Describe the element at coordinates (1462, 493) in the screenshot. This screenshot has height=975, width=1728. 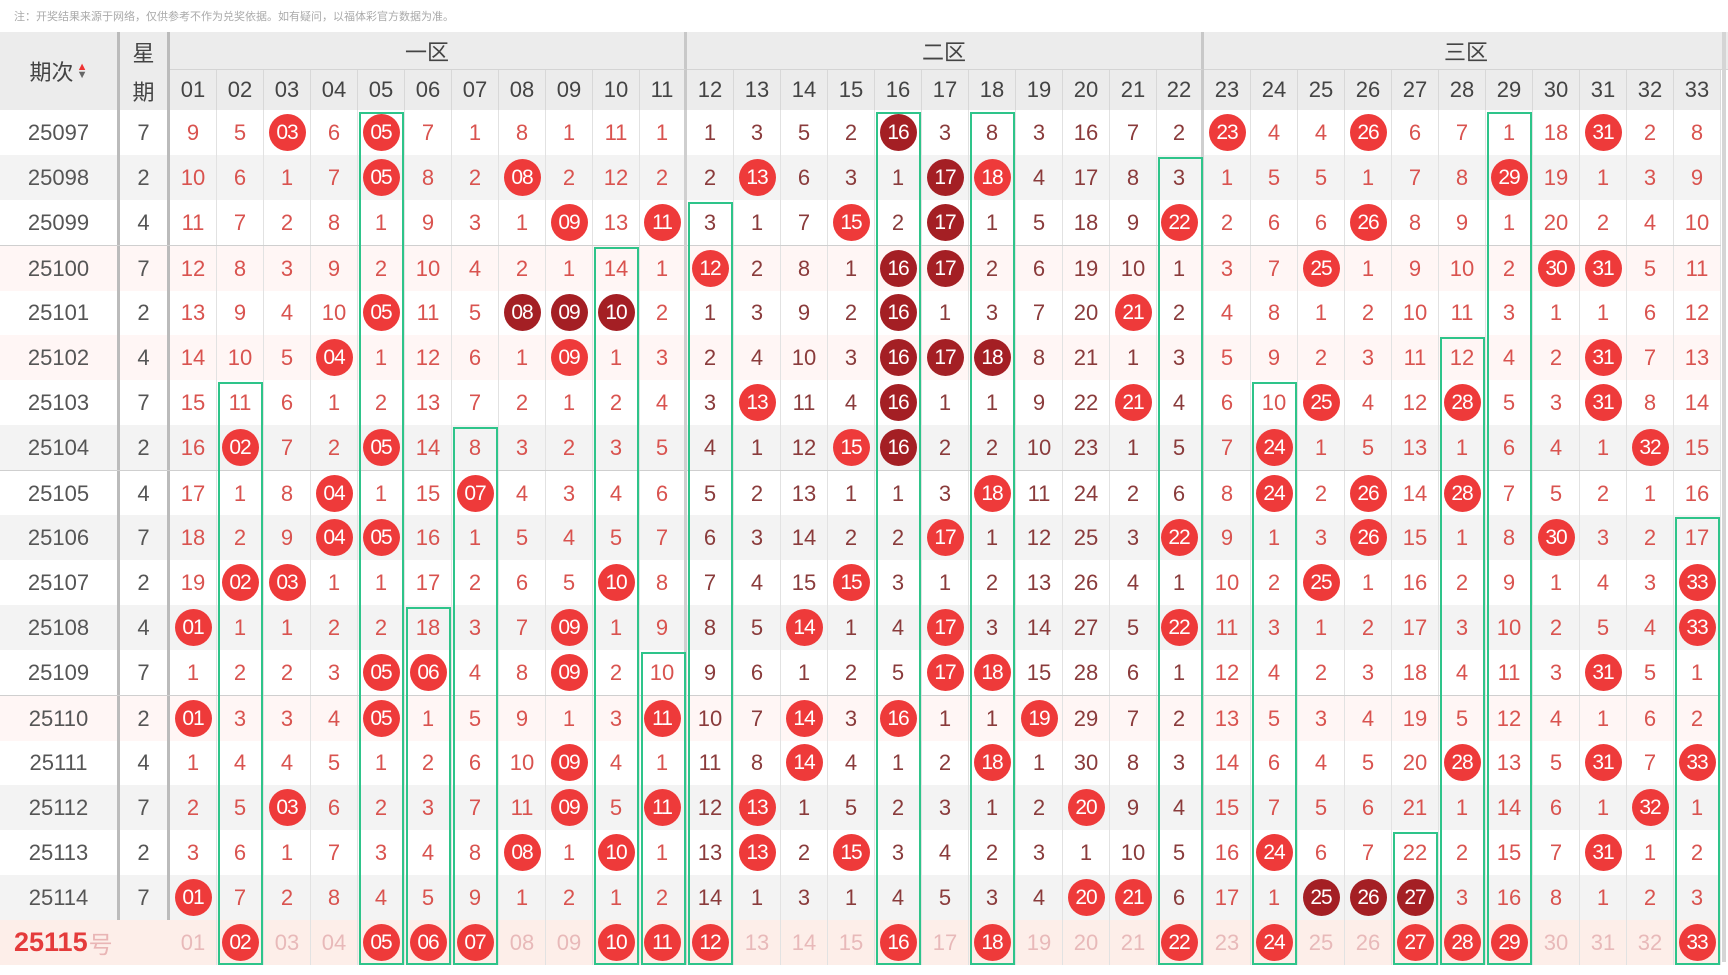
I see `drawn-ball: 28` at that location.